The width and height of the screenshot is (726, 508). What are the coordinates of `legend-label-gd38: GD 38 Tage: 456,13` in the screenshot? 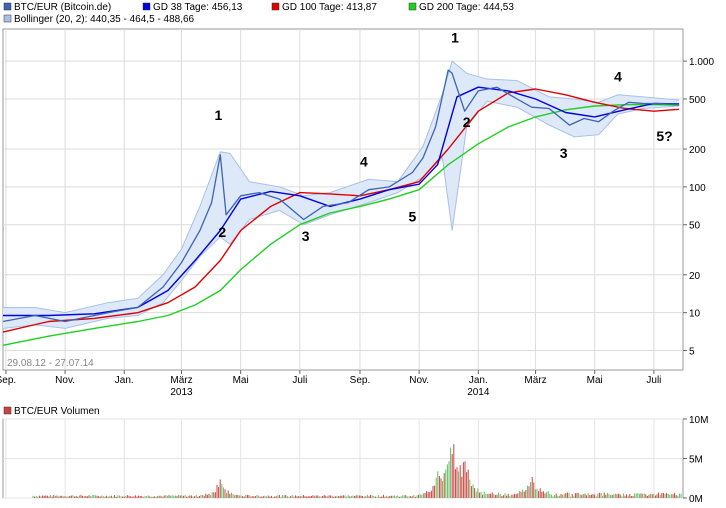 It's located at (198, 7).